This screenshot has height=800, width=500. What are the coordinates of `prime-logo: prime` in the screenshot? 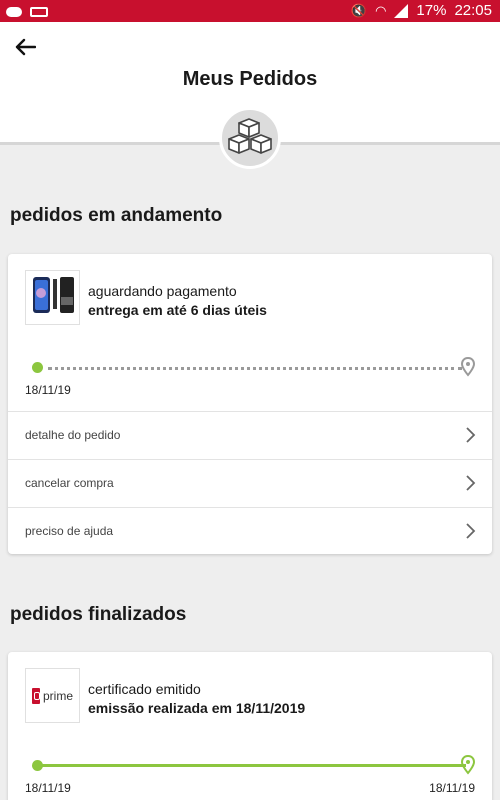 It's located at (52, 695).